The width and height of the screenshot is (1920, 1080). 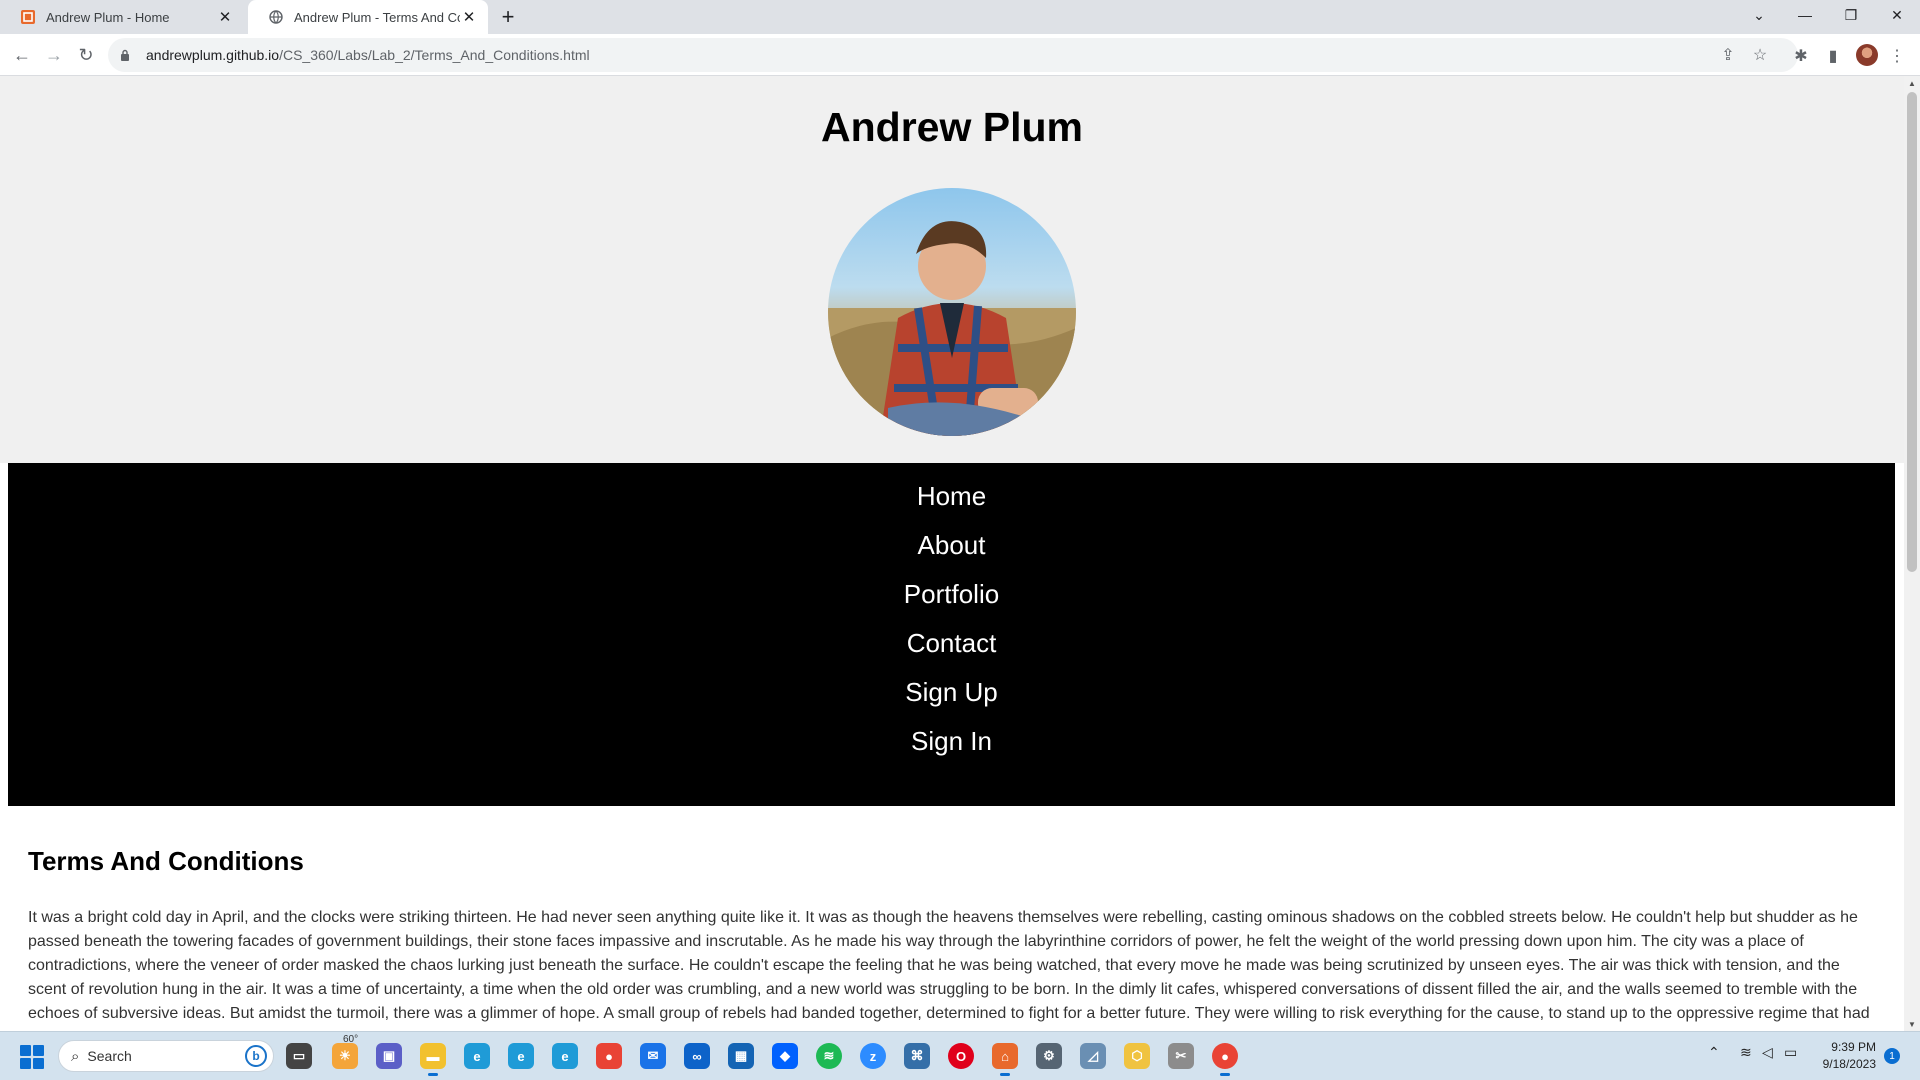 What do you see at coordinates (521, 1056) in the screenshot?
I see `edge-beta-icon: e` at bounding box center [521, 1056].